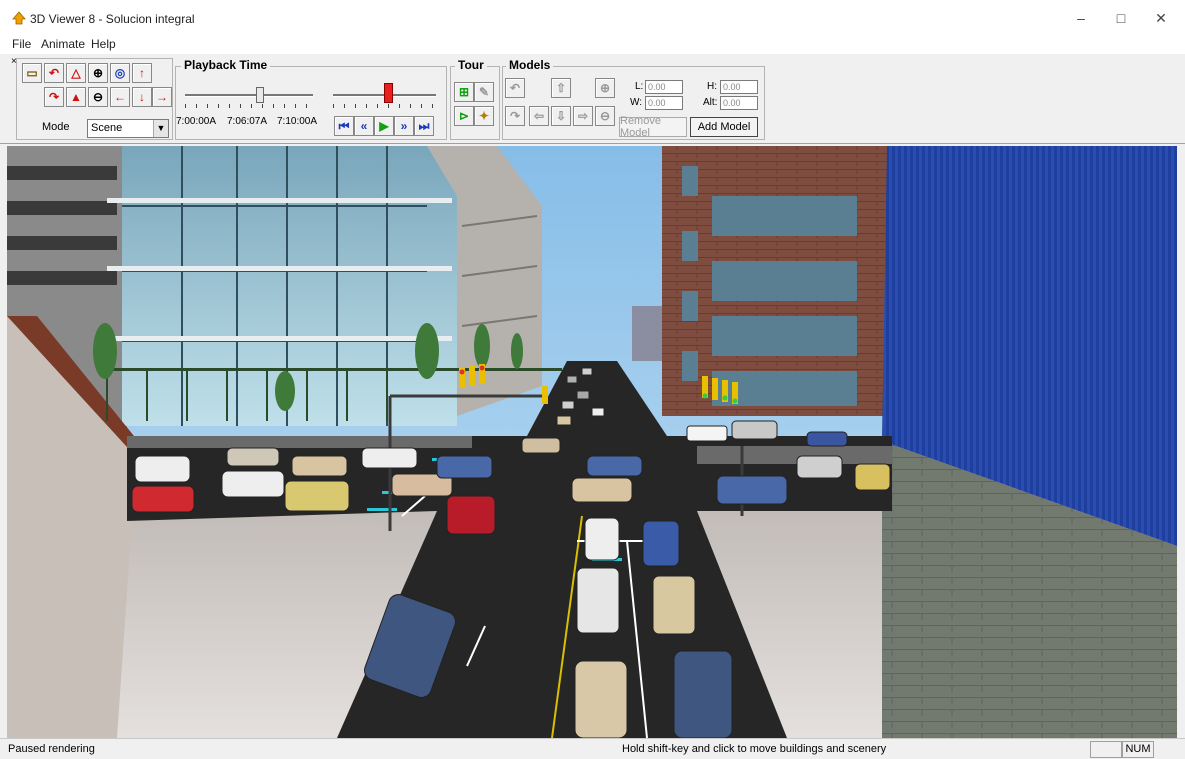  What do you see at coordinates (384, 126) in the screenshot?
I see `play-icon: ▶` at bounding box center [384, 126].